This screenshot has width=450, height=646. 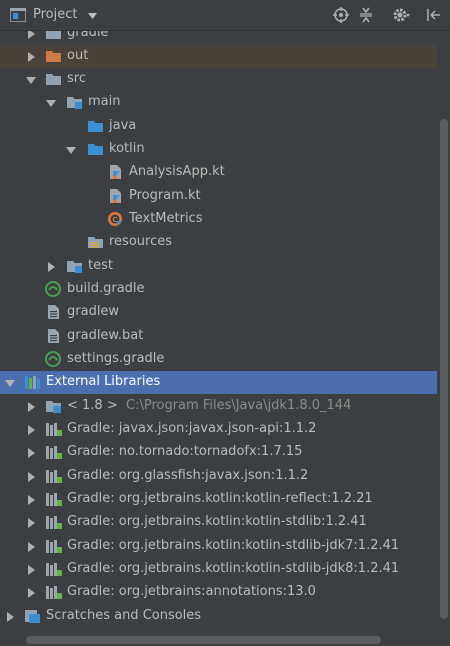 What do you see at coordinates (192, 428) in the screenshot?
I see `tree-item-label: Gradle: javax.json:javax.json-api:1.1.2` at bounding box center [192, 428].